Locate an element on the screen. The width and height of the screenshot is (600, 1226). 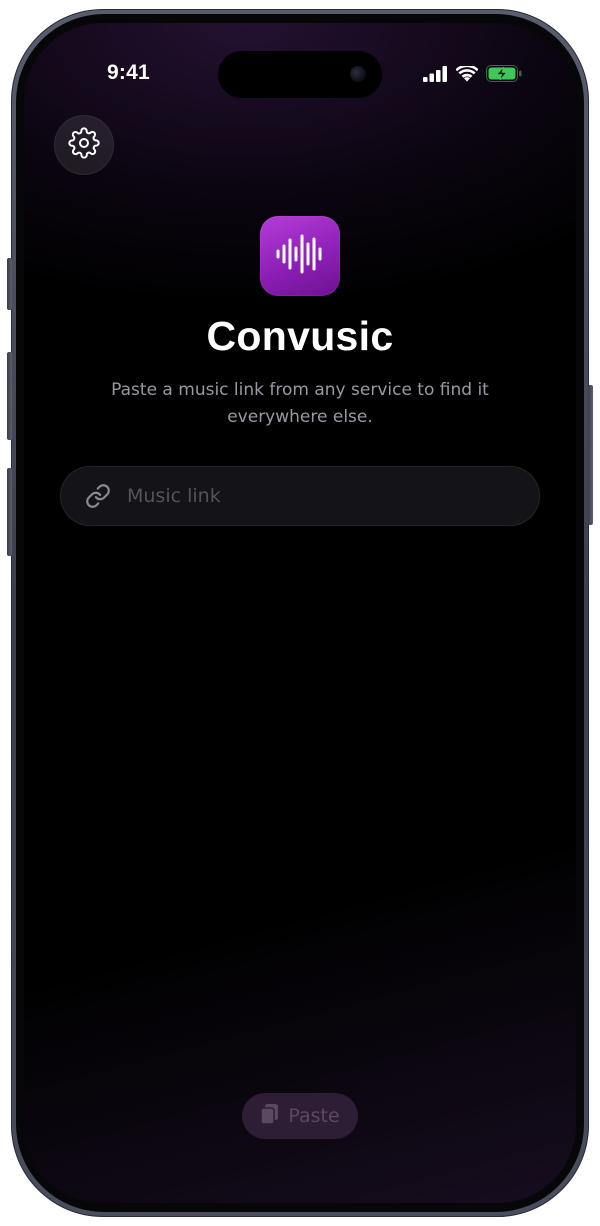
app-icon is located at coordinates (300, 256).